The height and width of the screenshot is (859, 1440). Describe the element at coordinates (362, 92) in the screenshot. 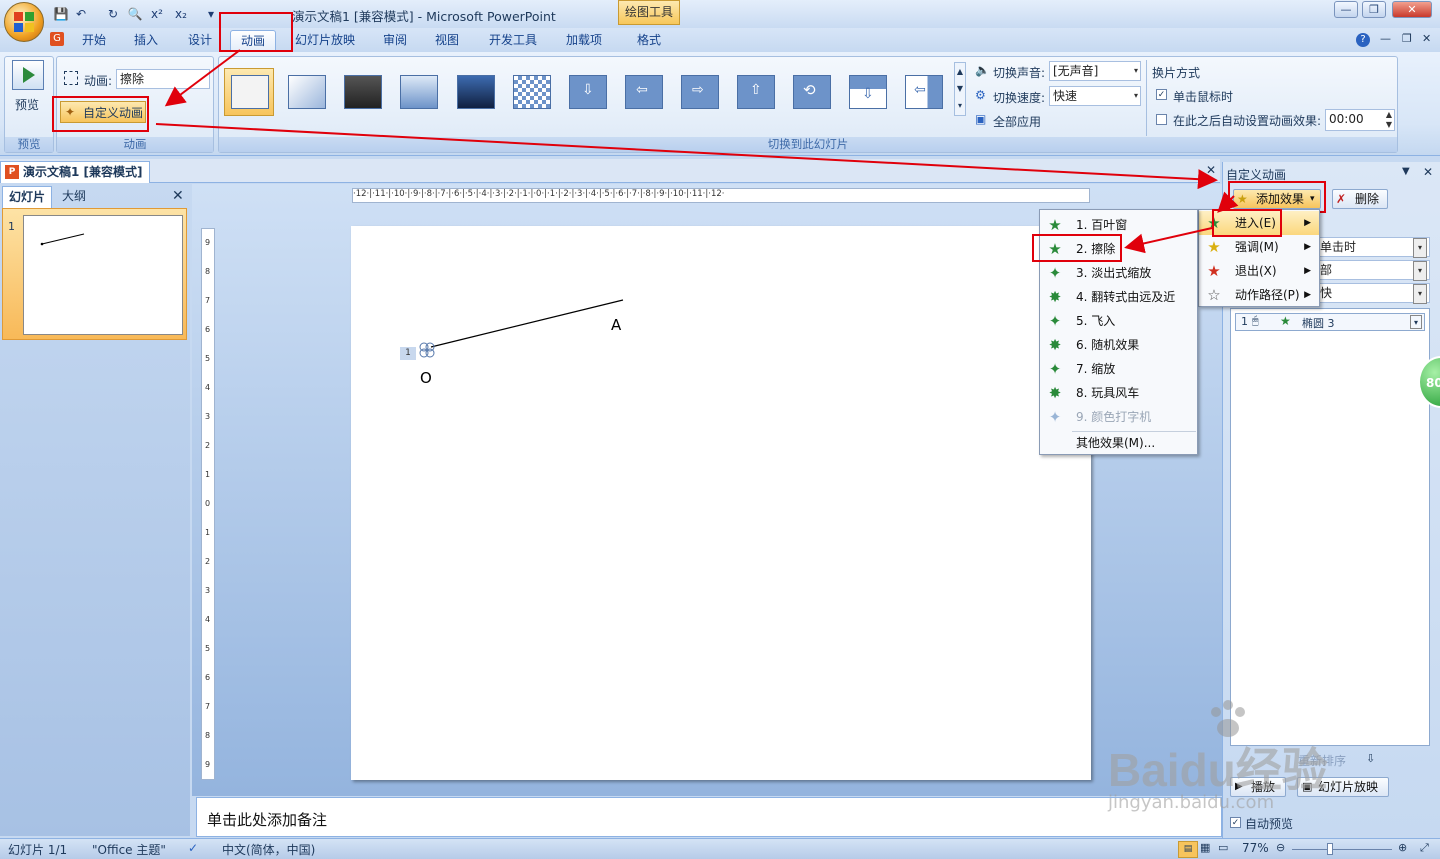

I see `transition-fade-black` at that location.